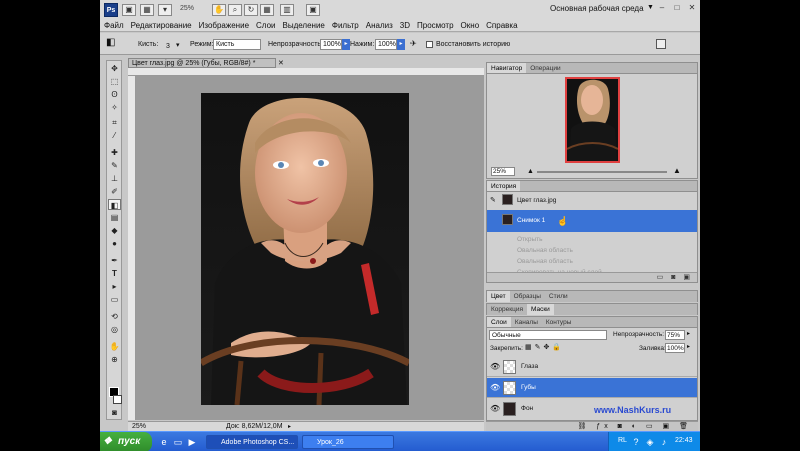 Image resolution: width=800 pixels, height=451 pixels. I want to click on tab-masks: Маски, so click(540, 309).